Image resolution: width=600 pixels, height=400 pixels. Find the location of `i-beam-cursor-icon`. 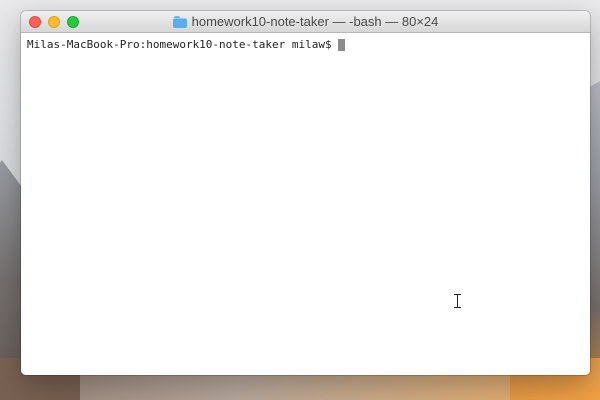

i-beam-cursor-icon is located at coordinates (457, 301).